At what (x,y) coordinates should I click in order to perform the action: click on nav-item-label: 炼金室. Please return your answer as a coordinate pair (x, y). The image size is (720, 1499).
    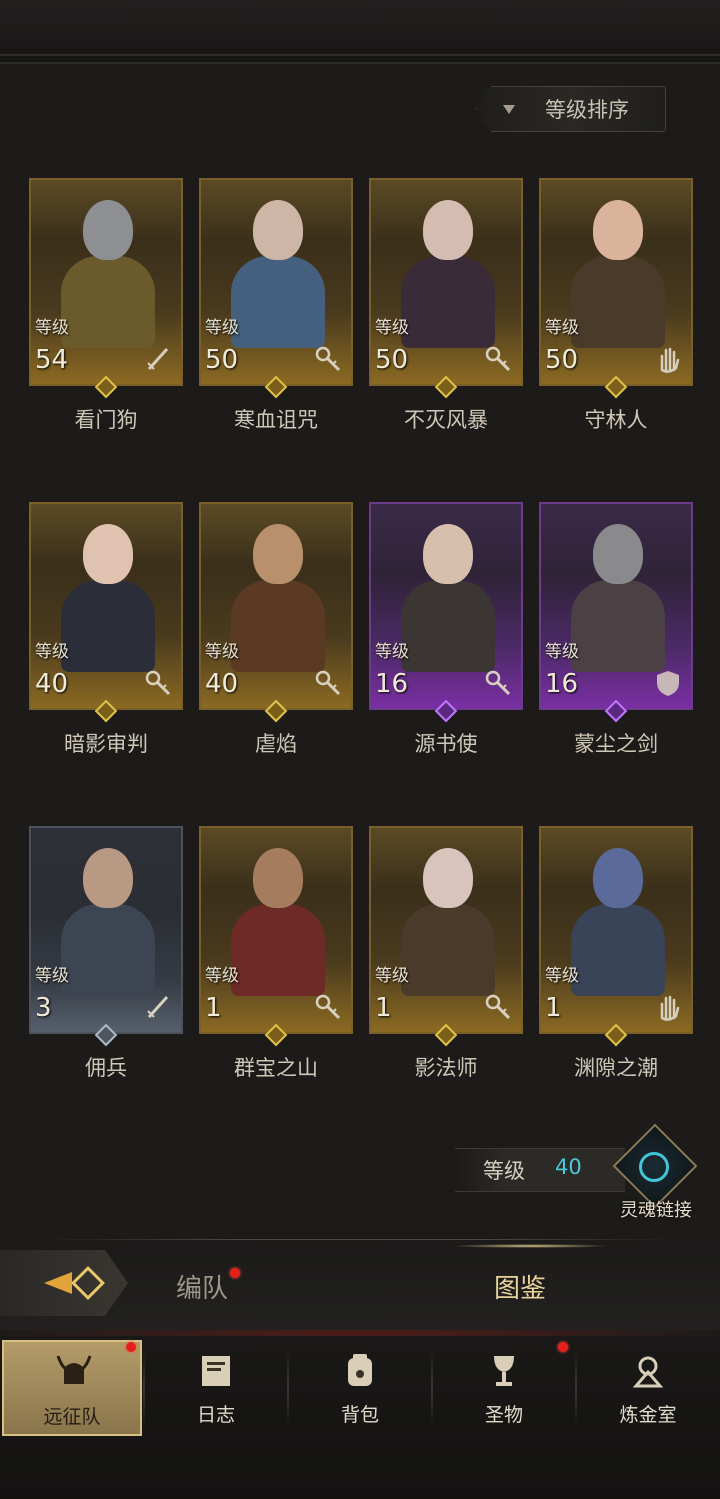
    Looking at the image, I should click on (648, 1415).